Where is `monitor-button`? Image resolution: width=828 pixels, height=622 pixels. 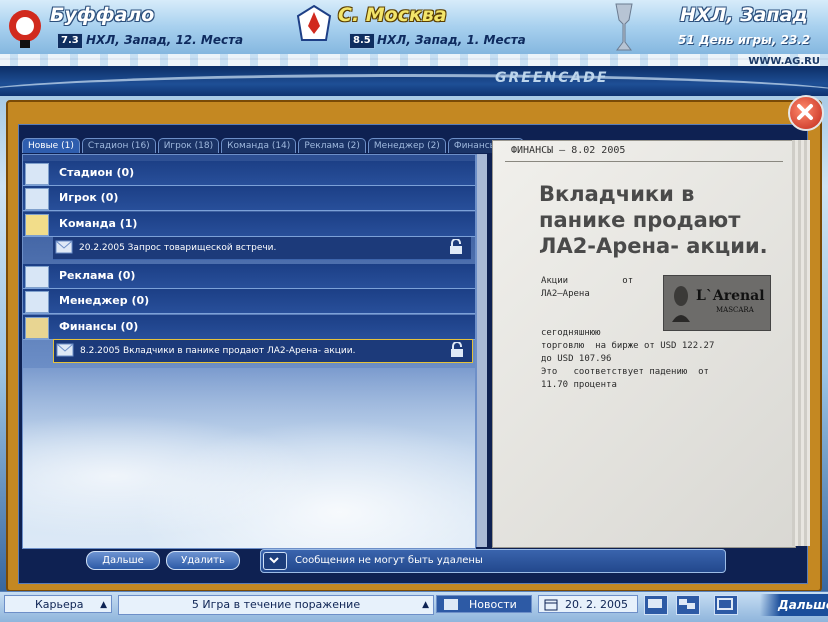
monitor-button is located at coordinates (656, 605).